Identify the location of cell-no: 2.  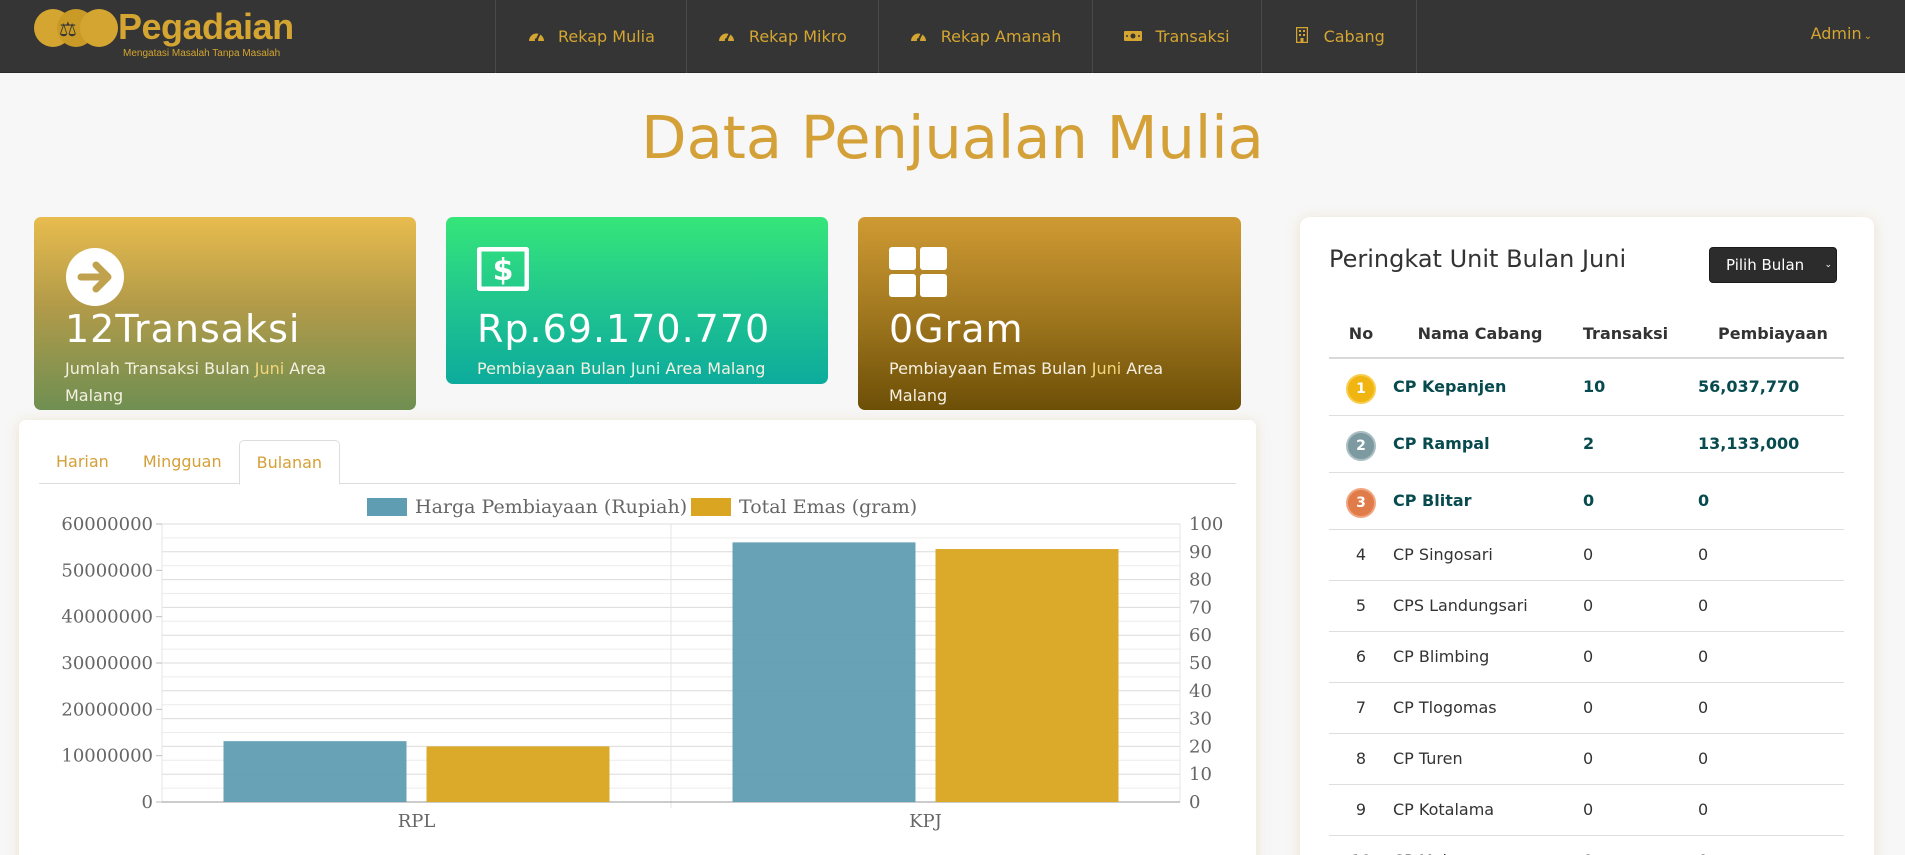
(1361, 444).